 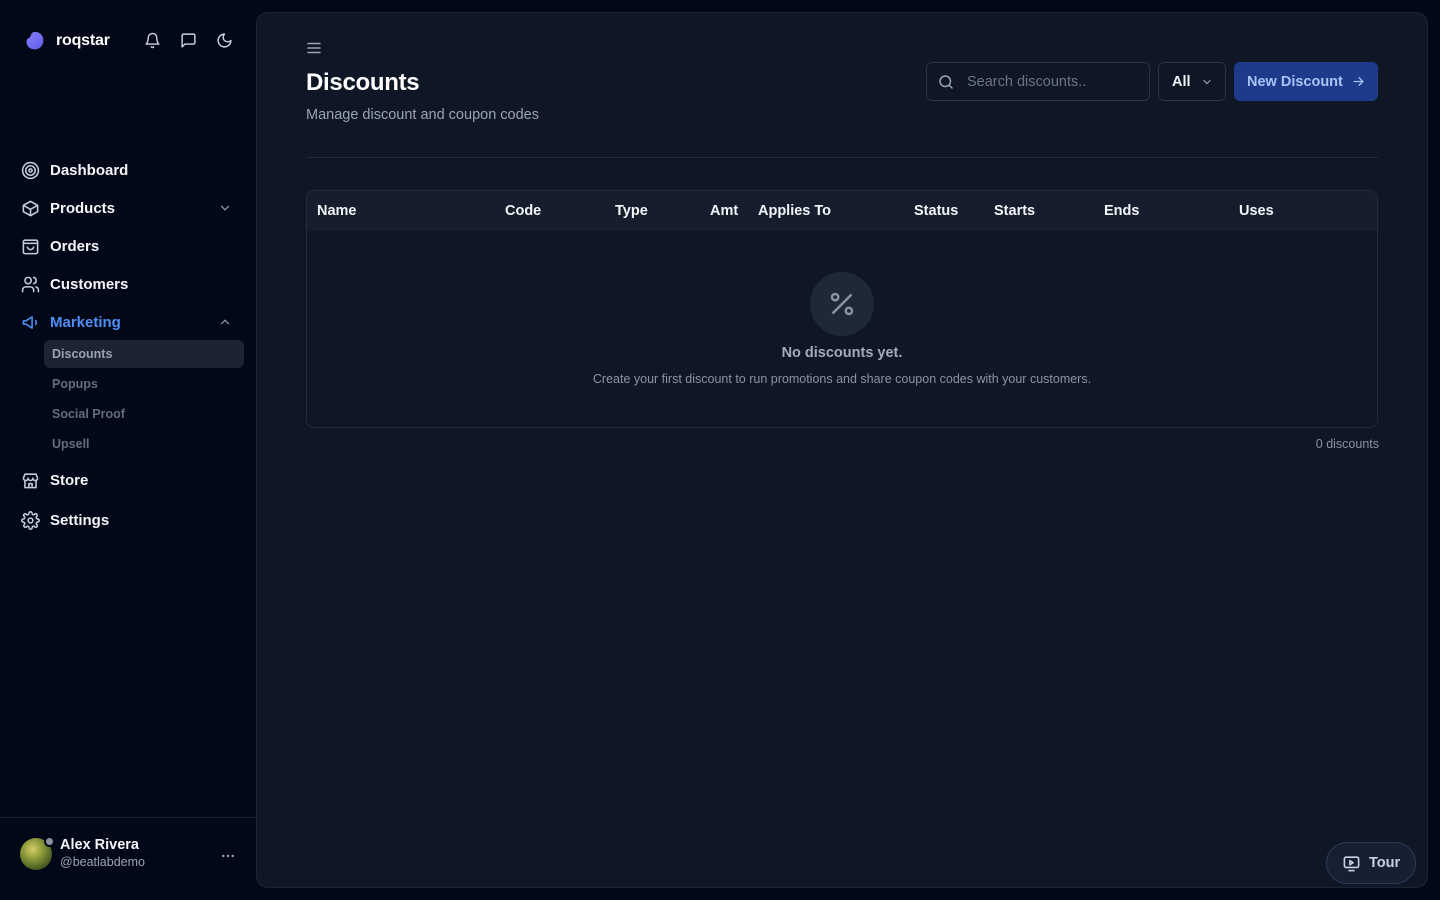 What do you see at coordinates (1121, 211) in the screenshot?
I see `column-header-ends: Ends` at bounding box center [1121, 211].